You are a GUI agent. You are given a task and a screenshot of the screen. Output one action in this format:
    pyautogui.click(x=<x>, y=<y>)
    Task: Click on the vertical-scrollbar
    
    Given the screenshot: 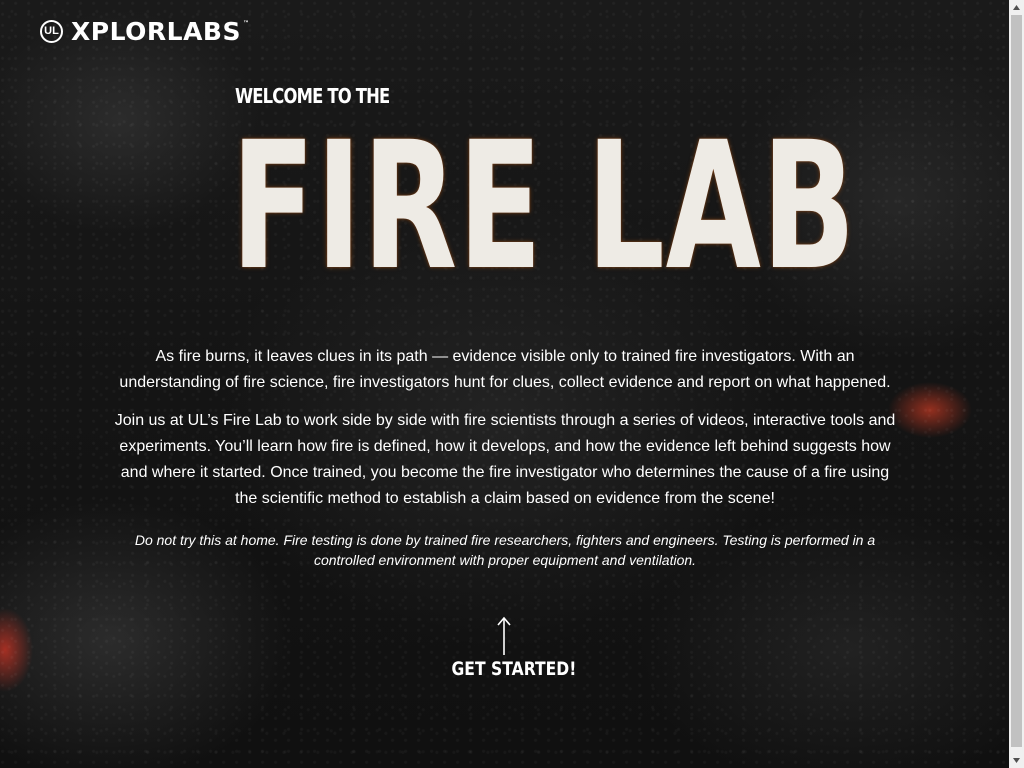 What is the action you would take?
    pyautogui.click(x=1016, y=384)
    